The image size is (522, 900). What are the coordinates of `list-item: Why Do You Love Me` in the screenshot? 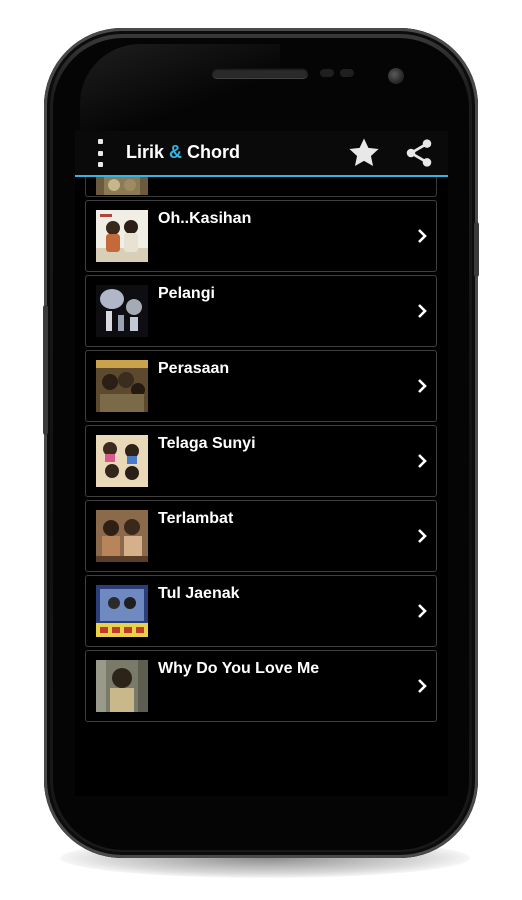 It's located at (261, 686).